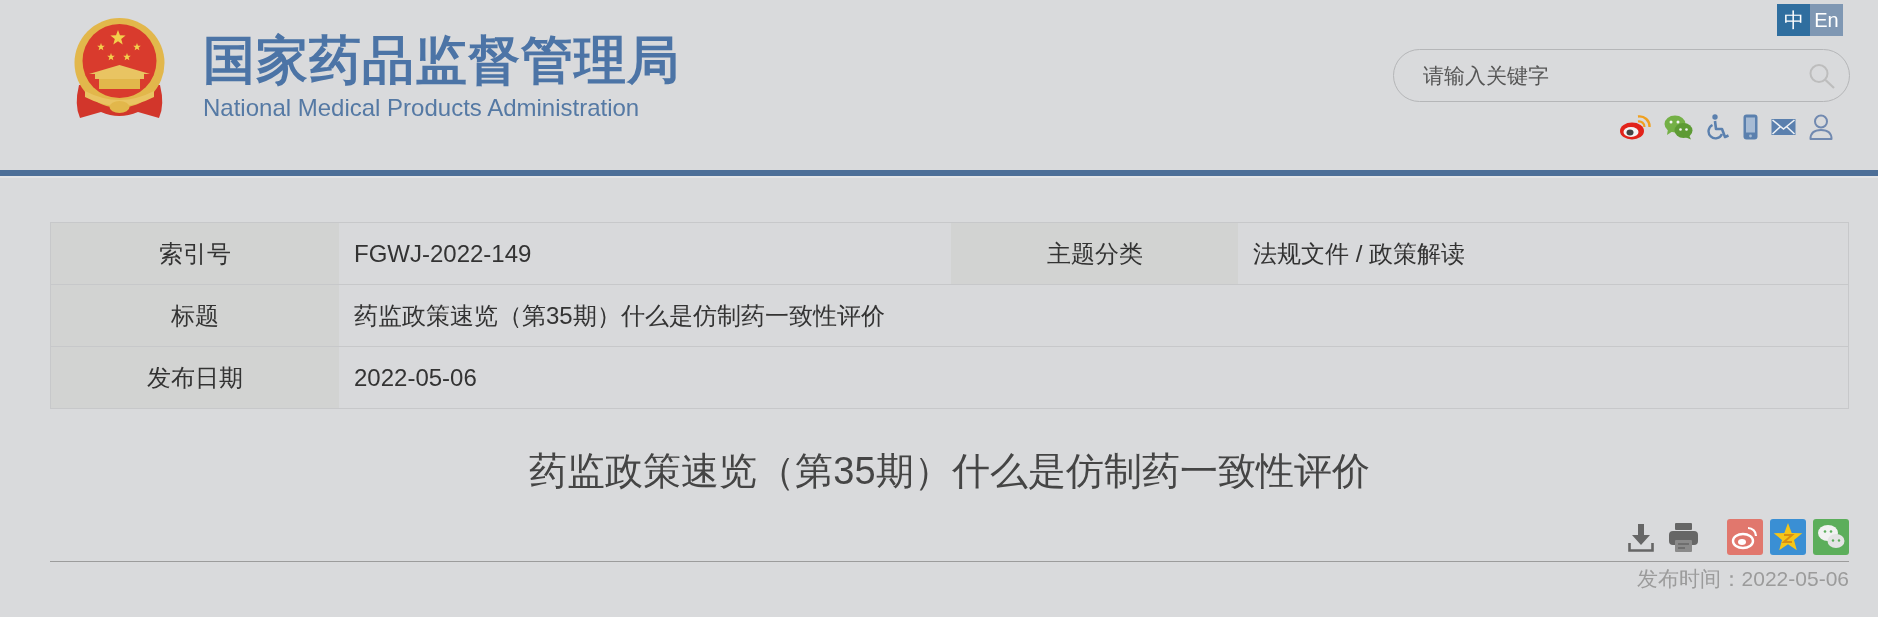  Describe the element at coordinates (195, 253) in the screenshot. I see `field-label: 索引号` at that location.